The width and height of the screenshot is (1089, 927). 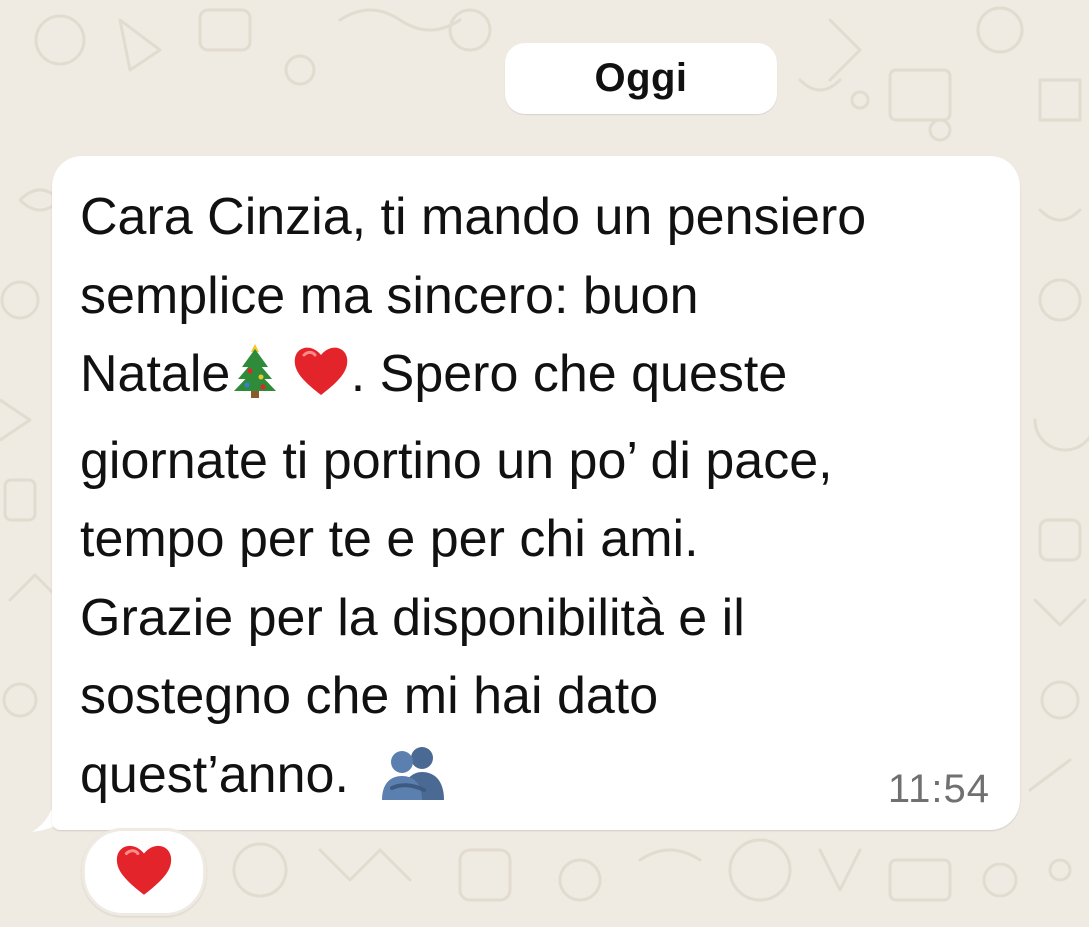 I want to click on date-label: Oggi, so click(x=641, y=78).